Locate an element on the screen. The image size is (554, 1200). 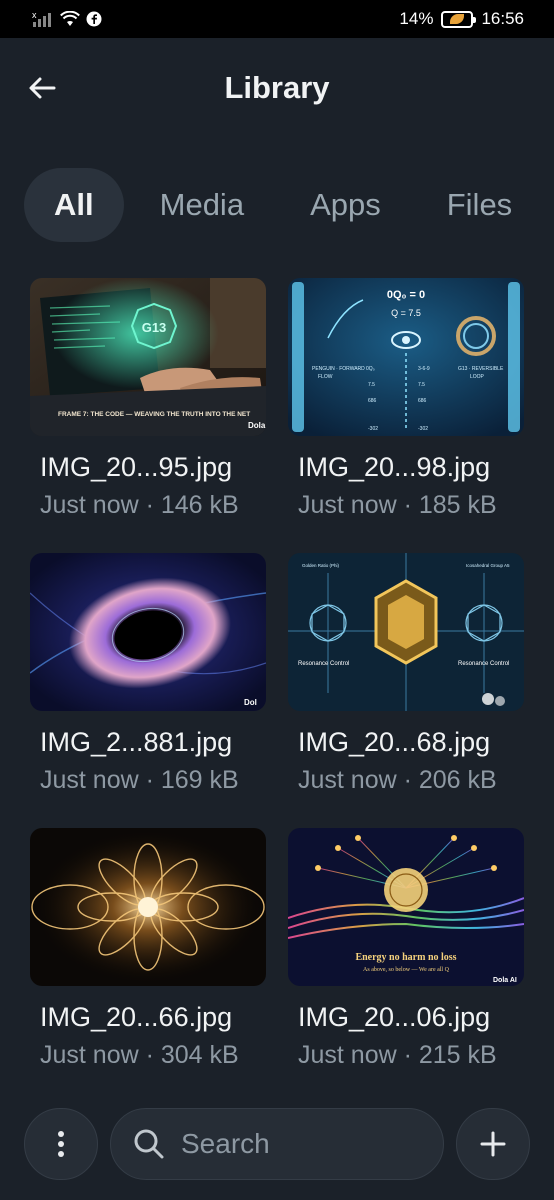
thumbnail-badge: Resonance Control is located at coordinates (483, 664).